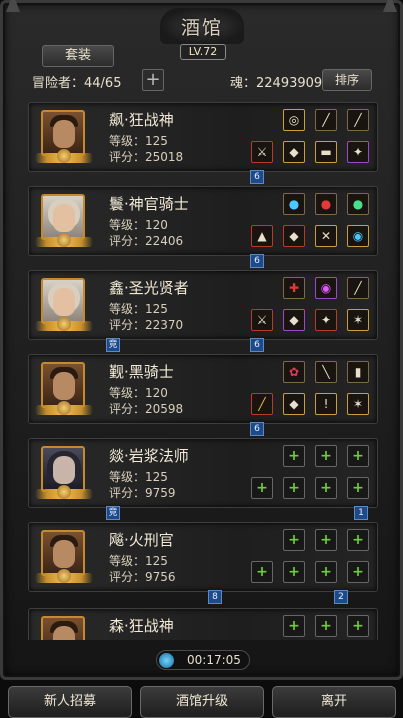 The image size is (403, 718). What do you see at coordinates (334, 702) in the screenshot?
I see `leave-button: 离开` at bounding box center [334, 702].